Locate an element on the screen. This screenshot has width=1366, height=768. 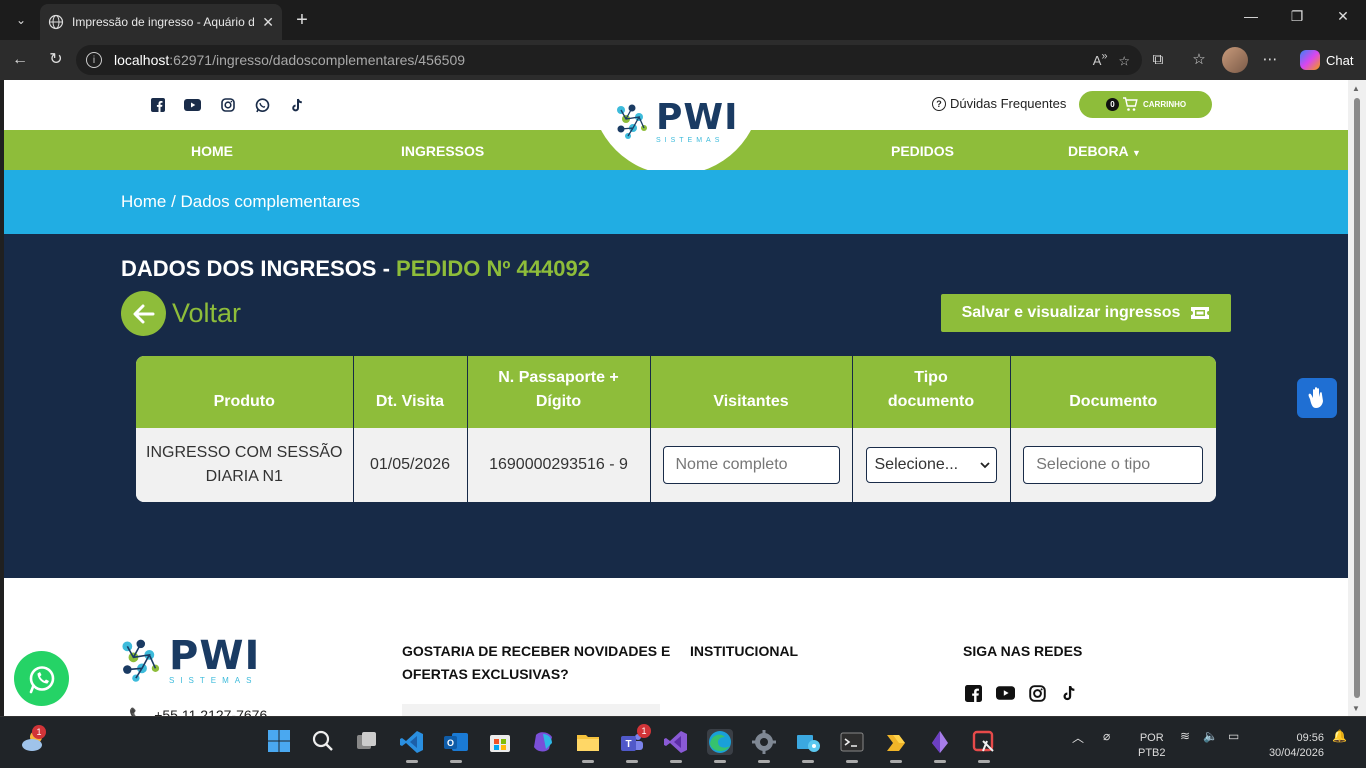
nav-home: HOME is located at coordinates (212, 151).